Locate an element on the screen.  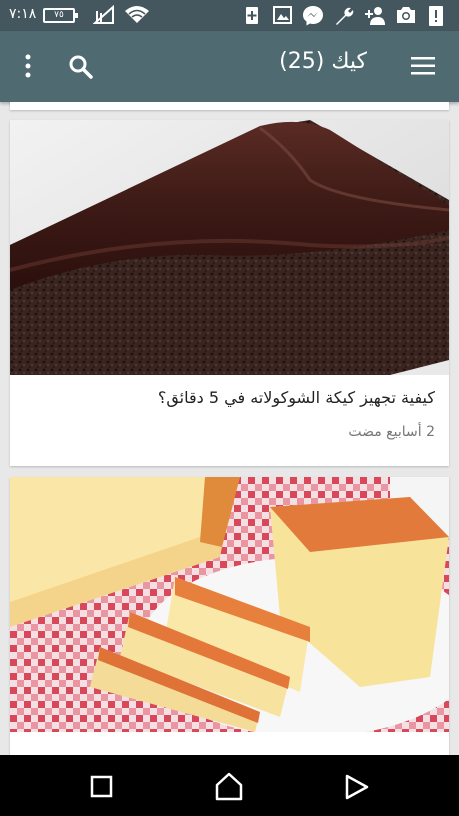
wrench-icon is located at coordinates (345, 16).